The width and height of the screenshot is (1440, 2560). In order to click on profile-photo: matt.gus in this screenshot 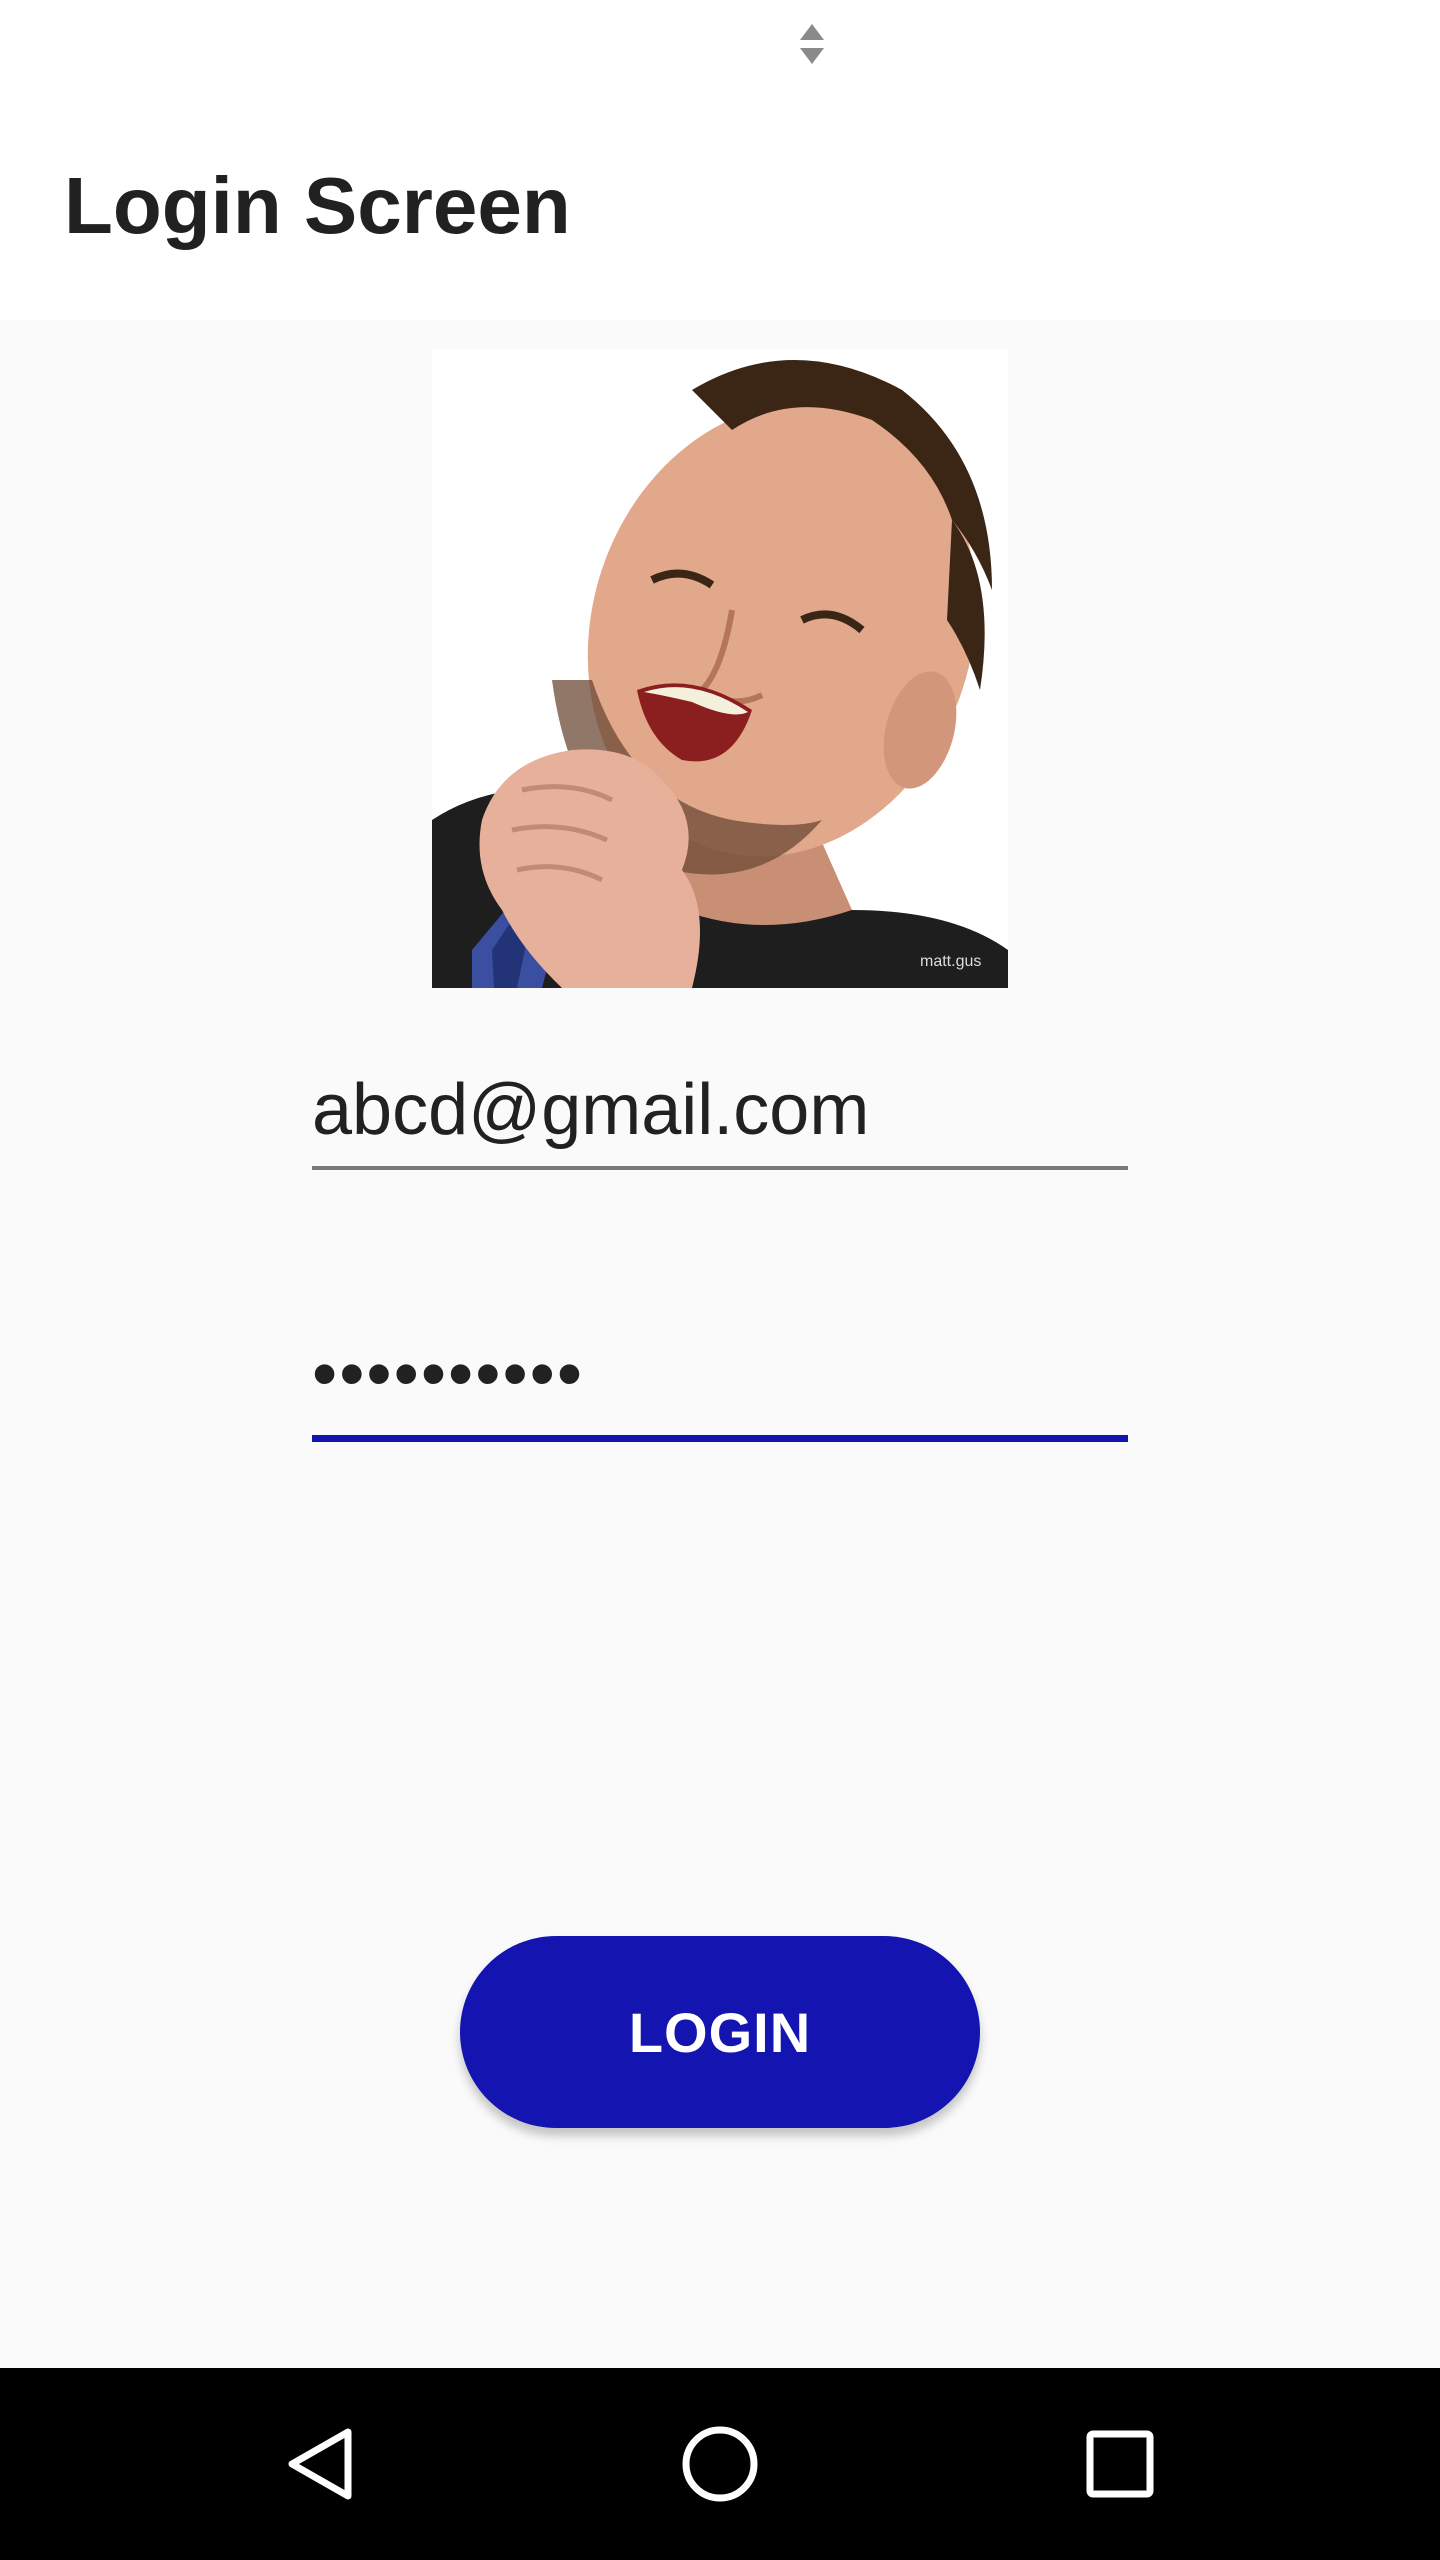, I will do `click(720, 669)`.